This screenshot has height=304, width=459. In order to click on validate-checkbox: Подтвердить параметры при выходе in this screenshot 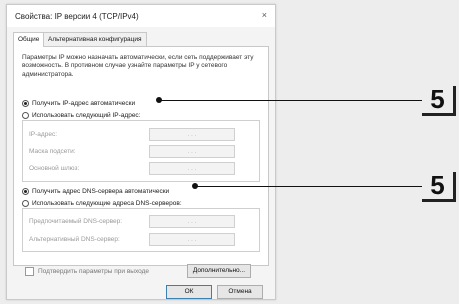, I will do `click(87, 271)`.